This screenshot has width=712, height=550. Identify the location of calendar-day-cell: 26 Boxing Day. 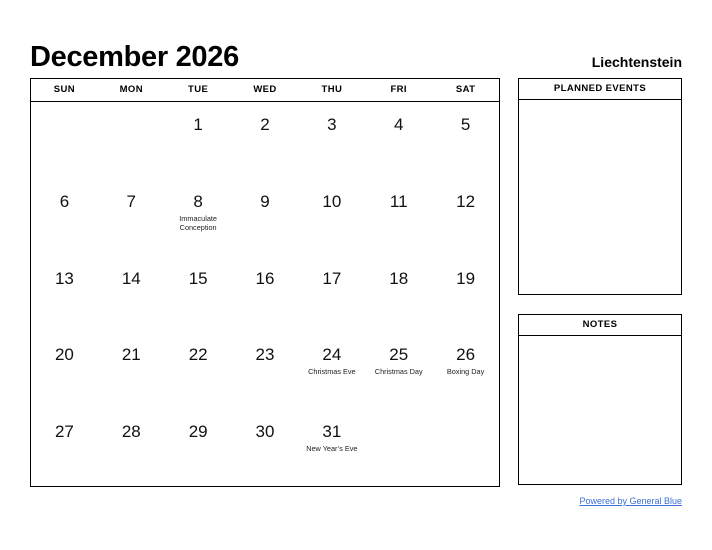
(465, 370).